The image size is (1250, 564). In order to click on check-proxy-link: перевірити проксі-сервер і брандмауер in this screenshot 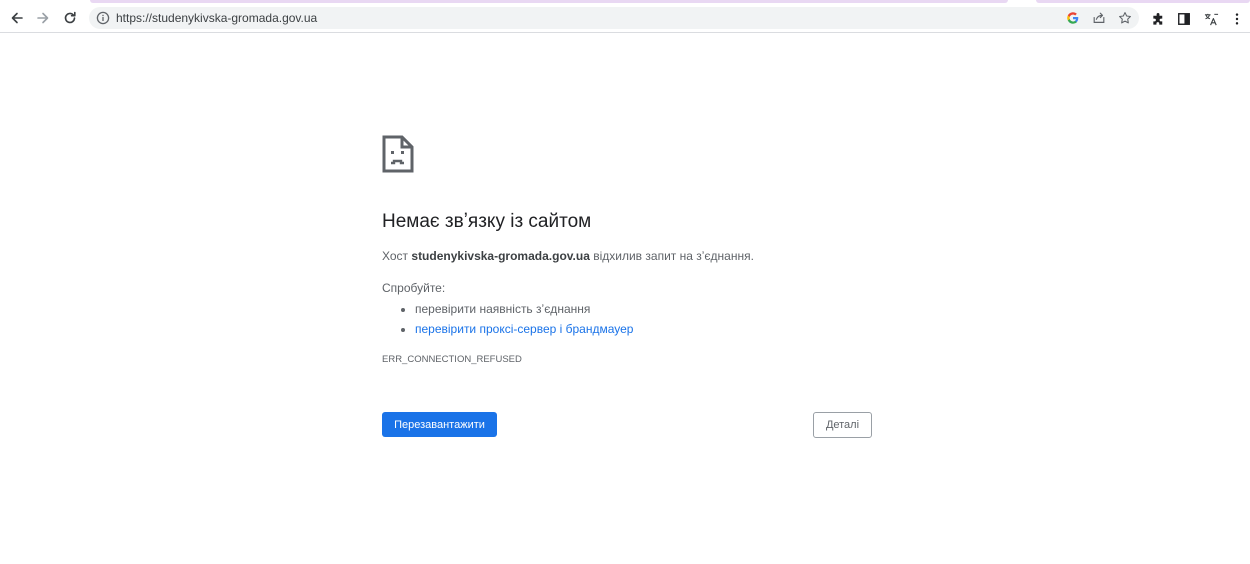, I will do `click(524, 329)`.